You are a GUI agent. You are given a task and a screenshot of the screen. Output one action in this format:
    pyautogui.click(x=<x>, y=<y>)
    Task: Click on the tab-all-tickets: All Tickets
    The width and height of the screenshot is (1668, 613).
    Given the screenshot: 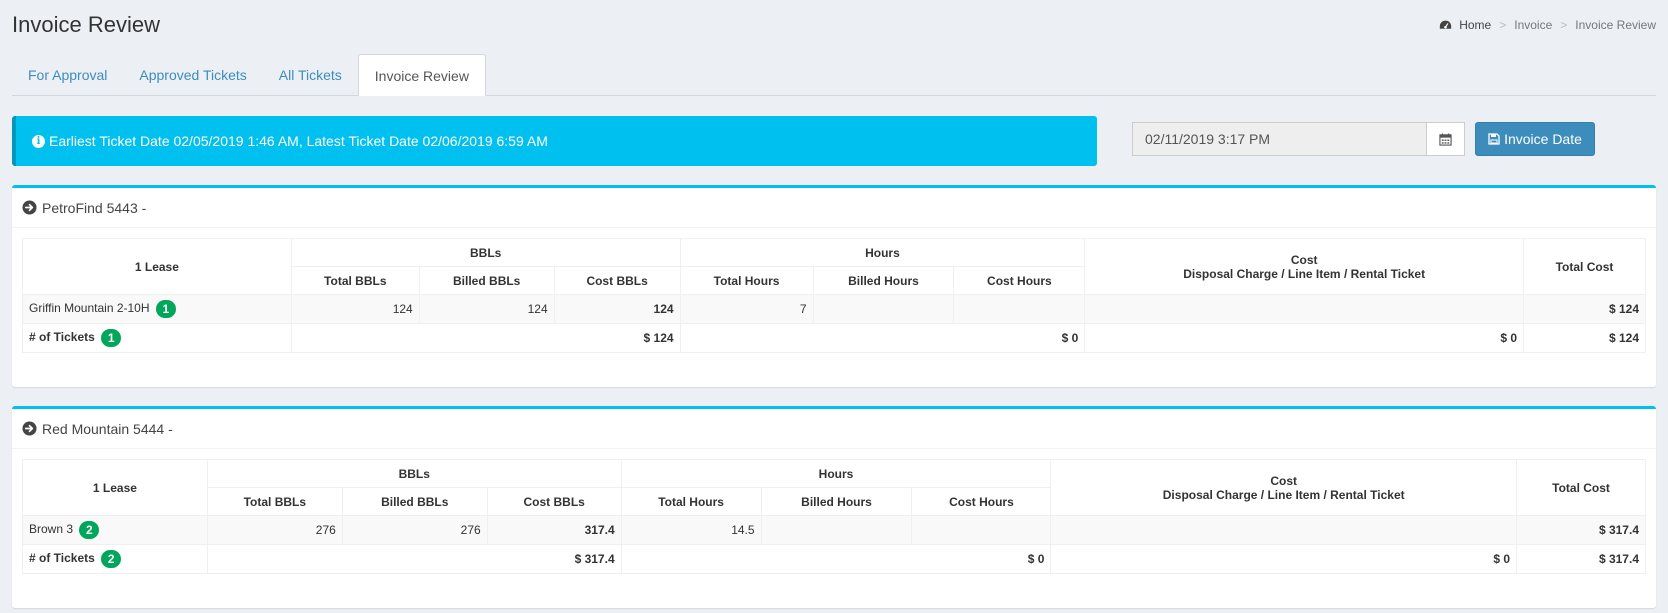 What is the action you would take?
    pyautogui.click(x=310, y=75)
    